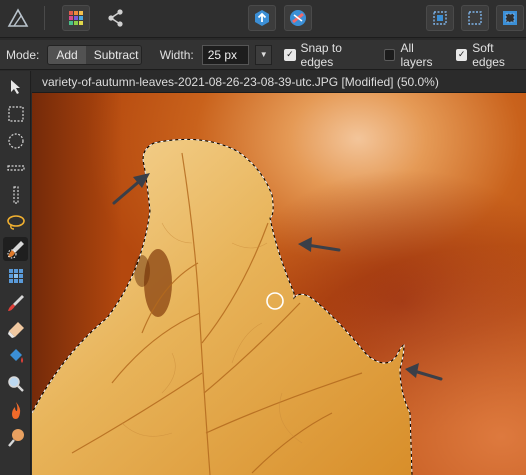 The width and height of the screenshot is (526, 475). Describe the element at coordinates (440, 18) in the screenshot. I see `select-all-icon` at that location.